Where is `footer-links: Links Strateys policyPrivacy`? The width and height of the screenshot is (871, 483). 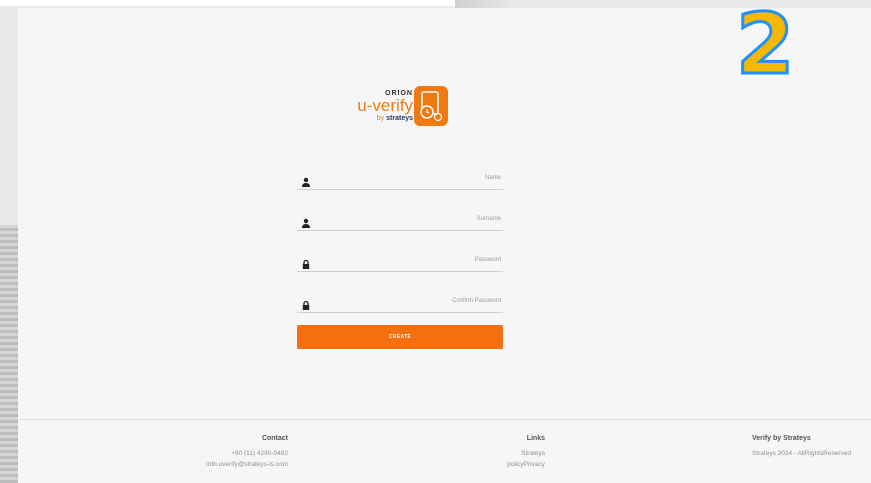
footer-links: Links Strateys policyPrivacy is located at coordinates (512, 451).